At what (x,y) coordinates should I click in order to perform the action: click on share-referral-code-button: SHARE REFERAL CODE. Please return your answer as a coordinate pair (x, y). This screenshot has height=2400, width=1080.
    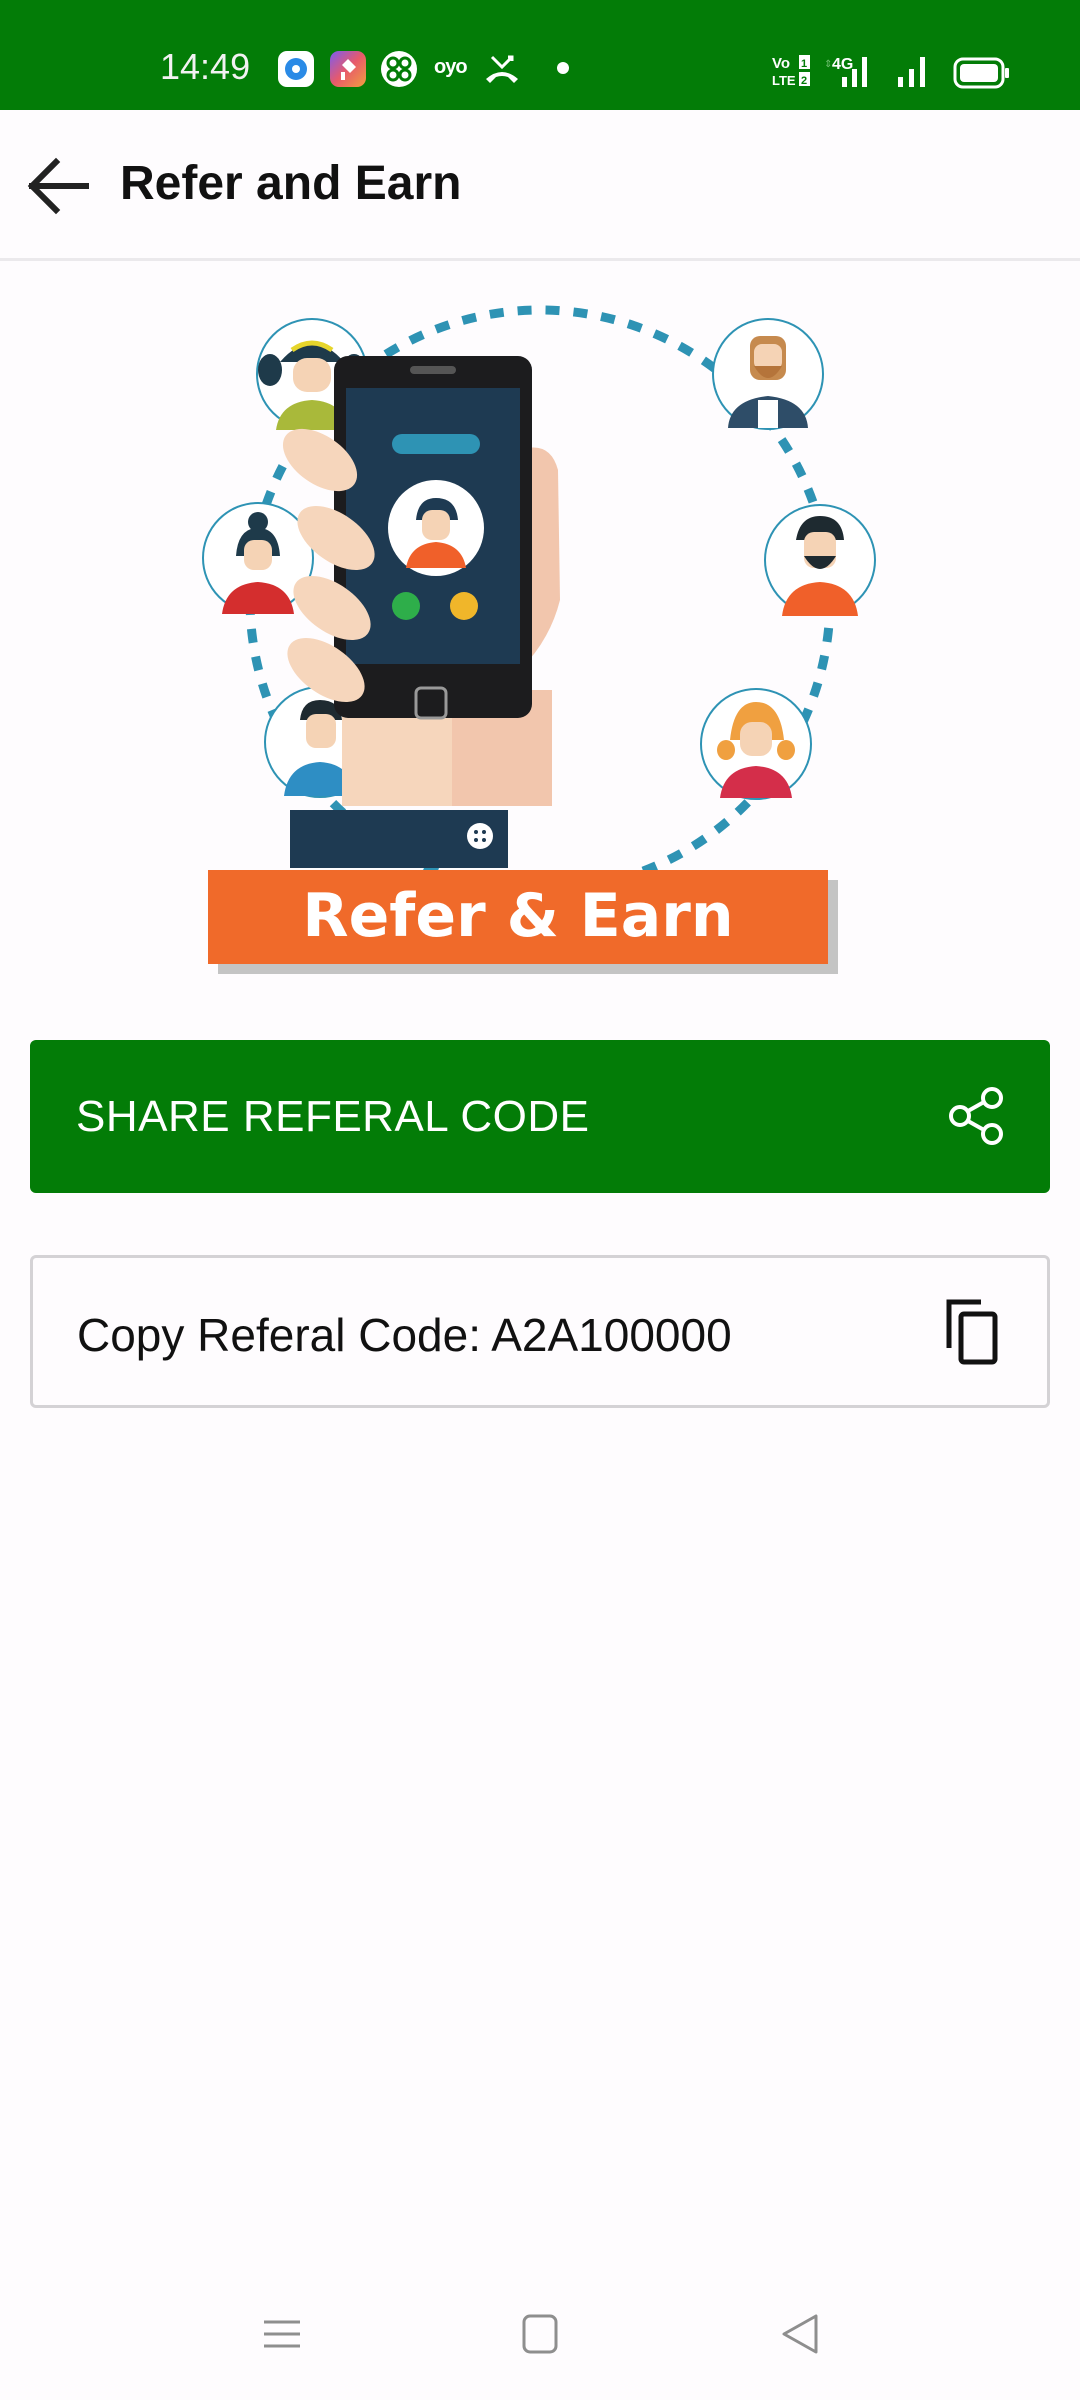
    Looking at the image, I should click on (540, 1116).